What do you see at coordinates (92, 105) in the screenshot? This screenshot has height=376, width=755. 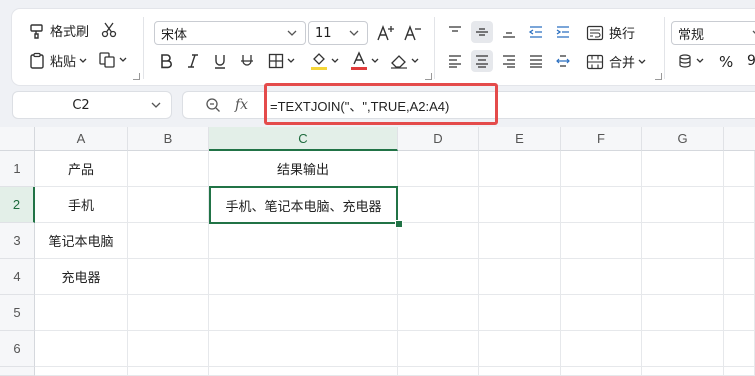 I see `name-box: C2` at bounding box center [92, 105].